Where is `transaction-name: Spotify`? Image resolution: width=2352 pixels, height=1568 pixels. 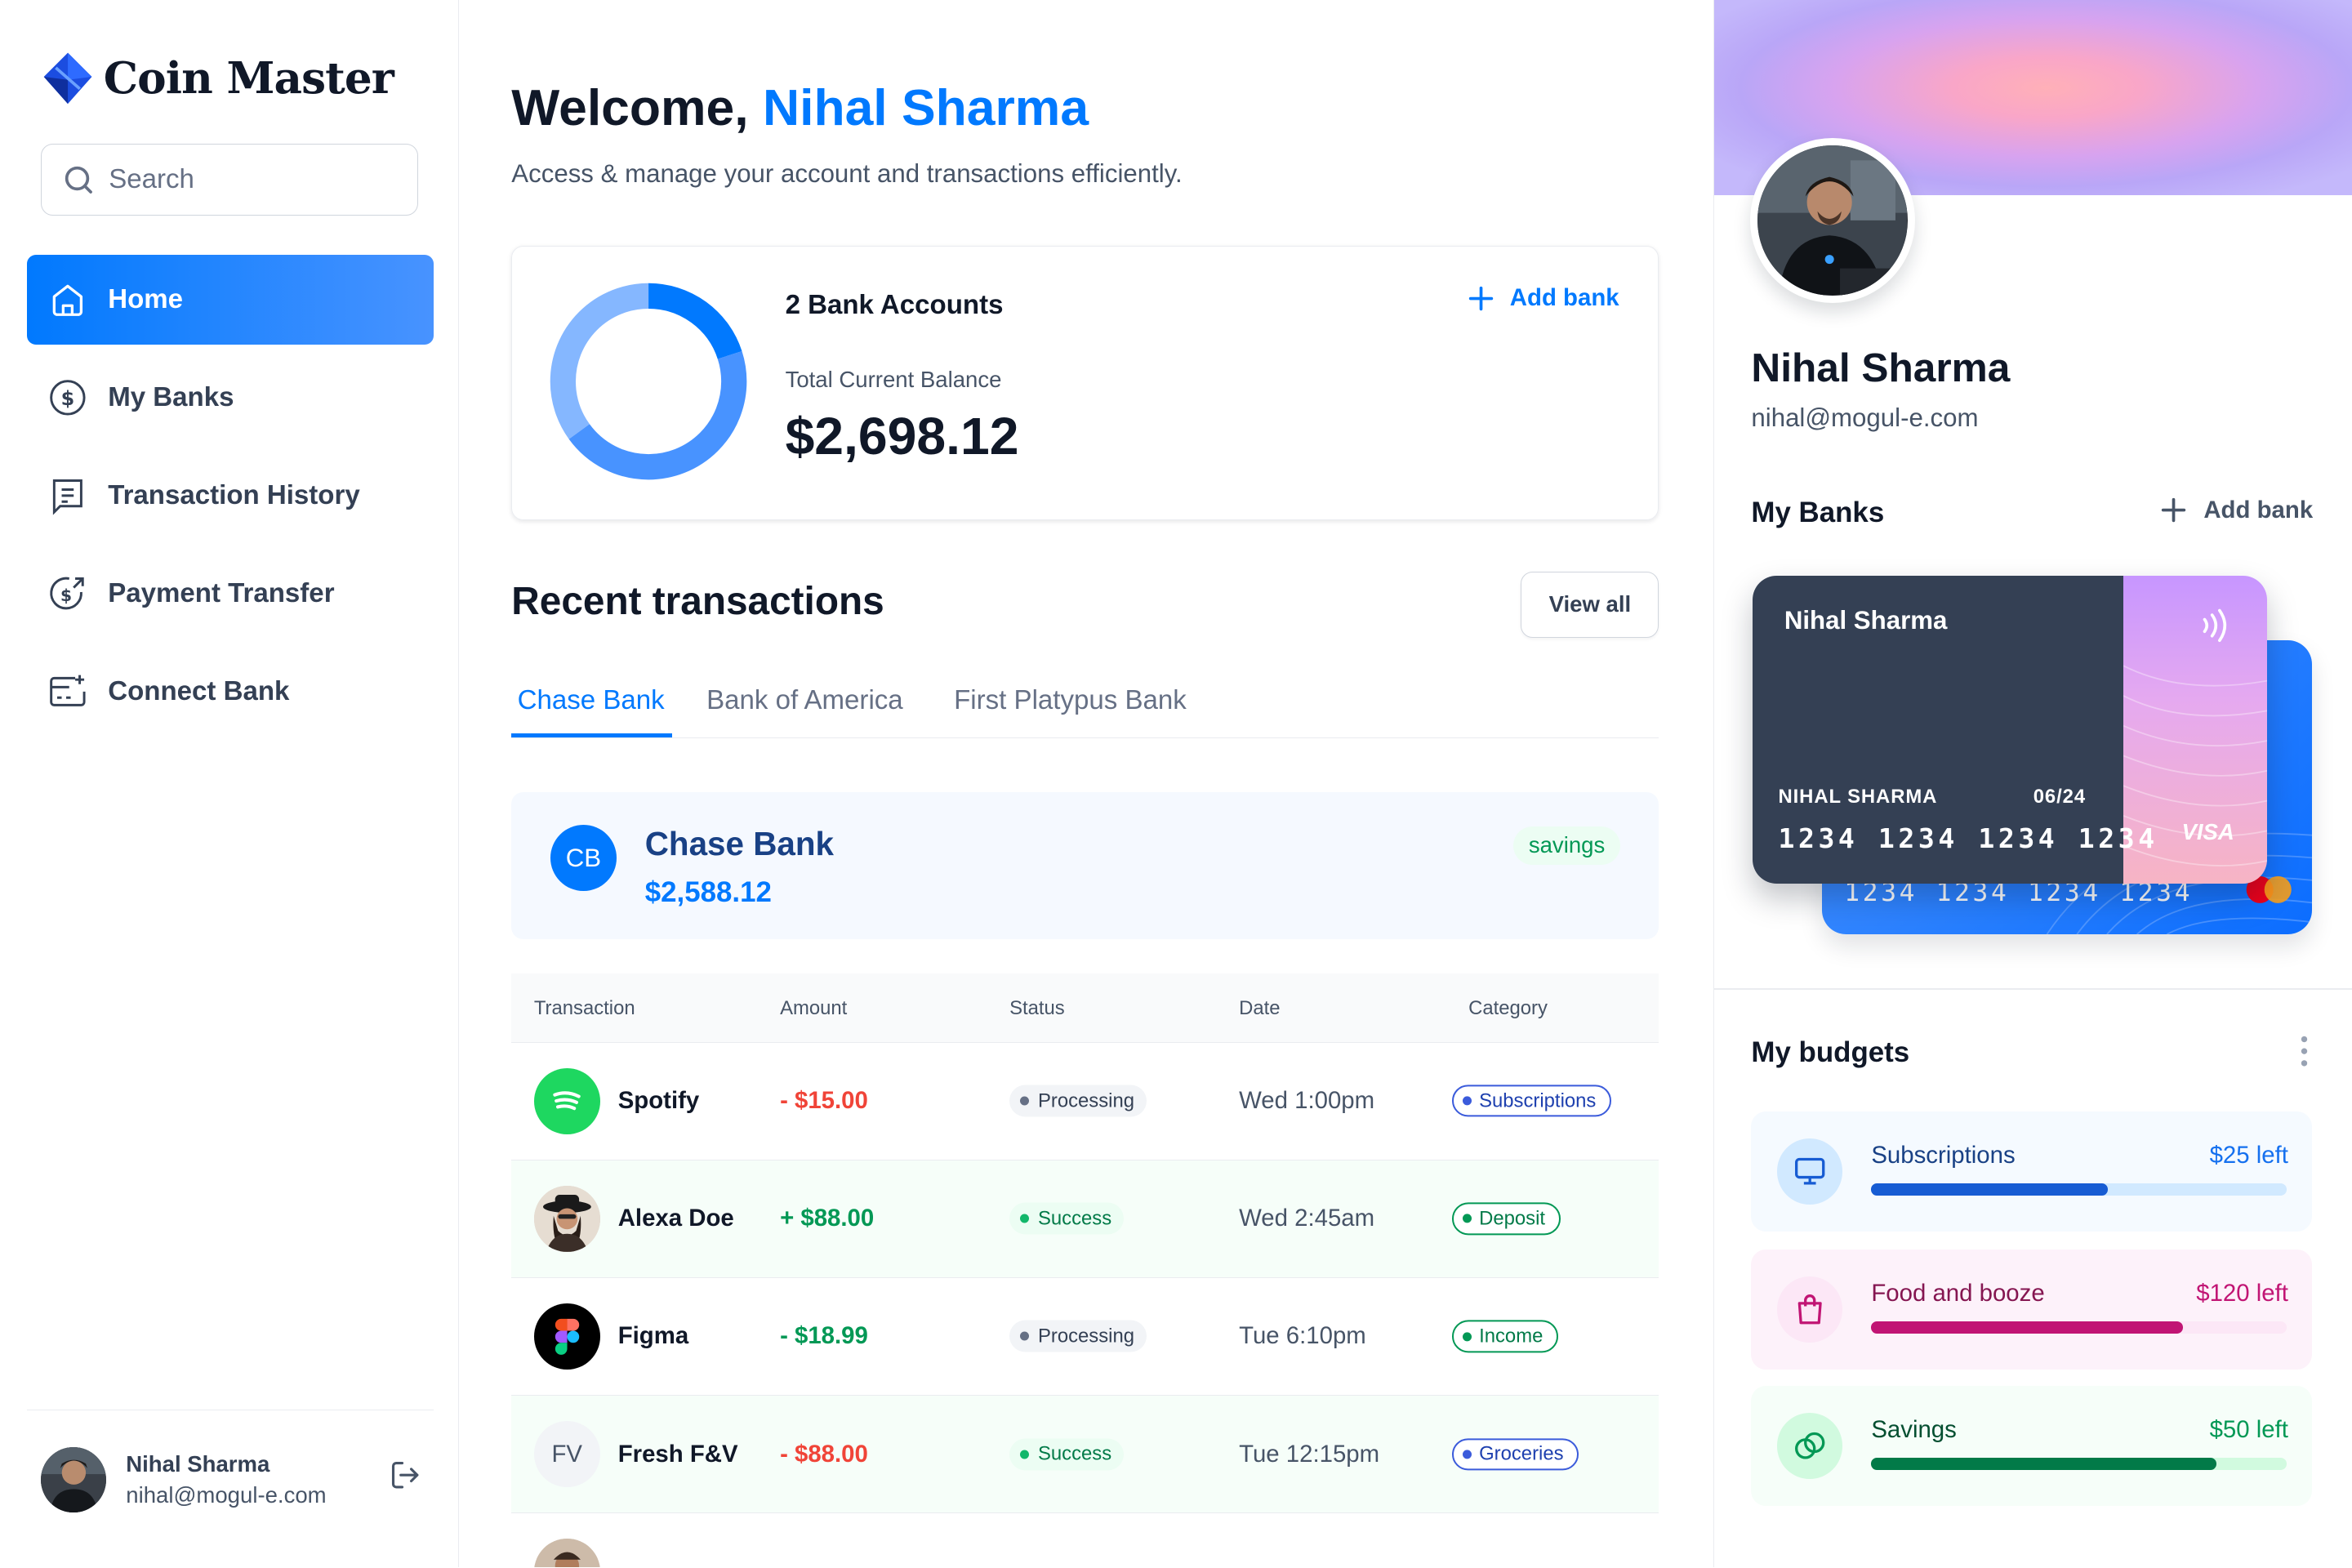
transaction-name: Spotify is located at coordinates (658, 1101).